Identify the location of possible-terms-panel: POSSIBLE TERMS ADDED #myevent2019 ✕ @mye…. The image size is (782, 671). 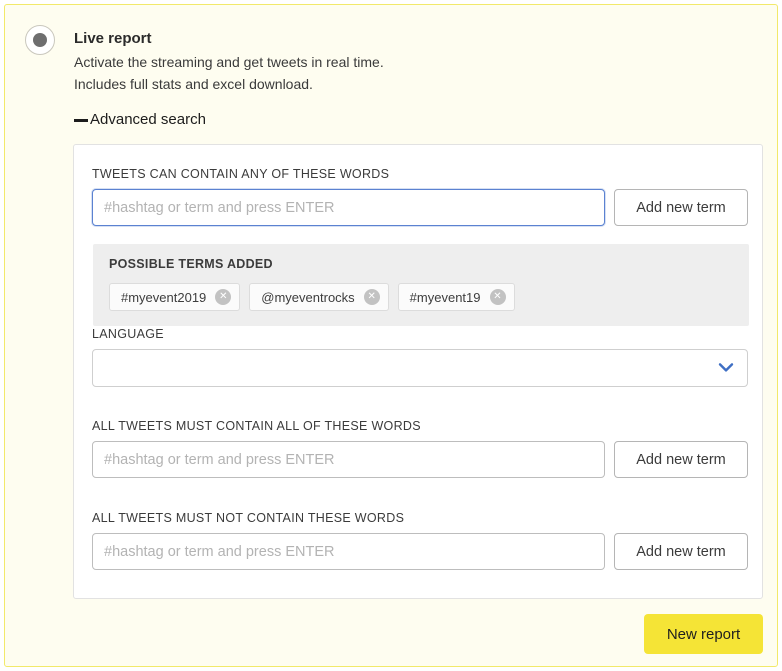
(421, 285).